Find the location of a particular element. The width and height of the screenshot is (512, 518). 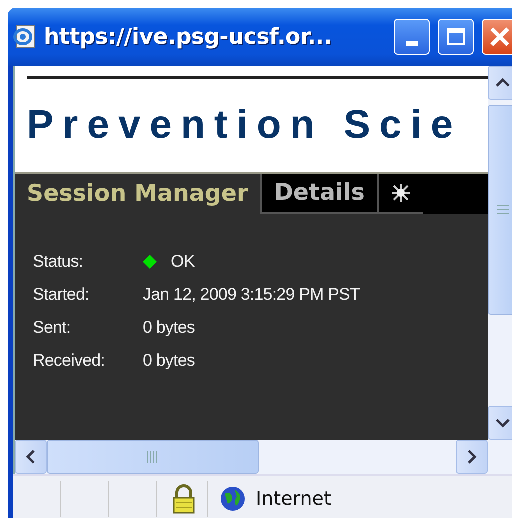

security-zone: Internet is located at coordinates (294, 499).